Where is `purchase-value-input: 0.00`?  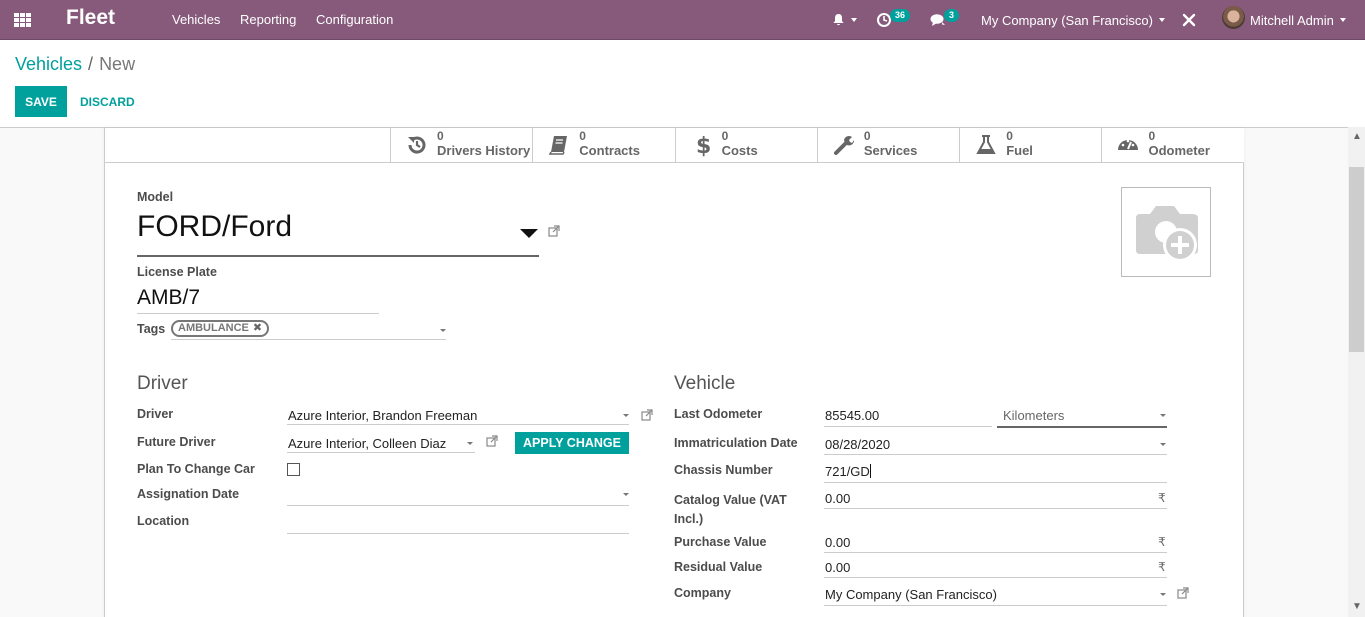 purchase-value-input: 0.00 is located at coordinates (837, 542).